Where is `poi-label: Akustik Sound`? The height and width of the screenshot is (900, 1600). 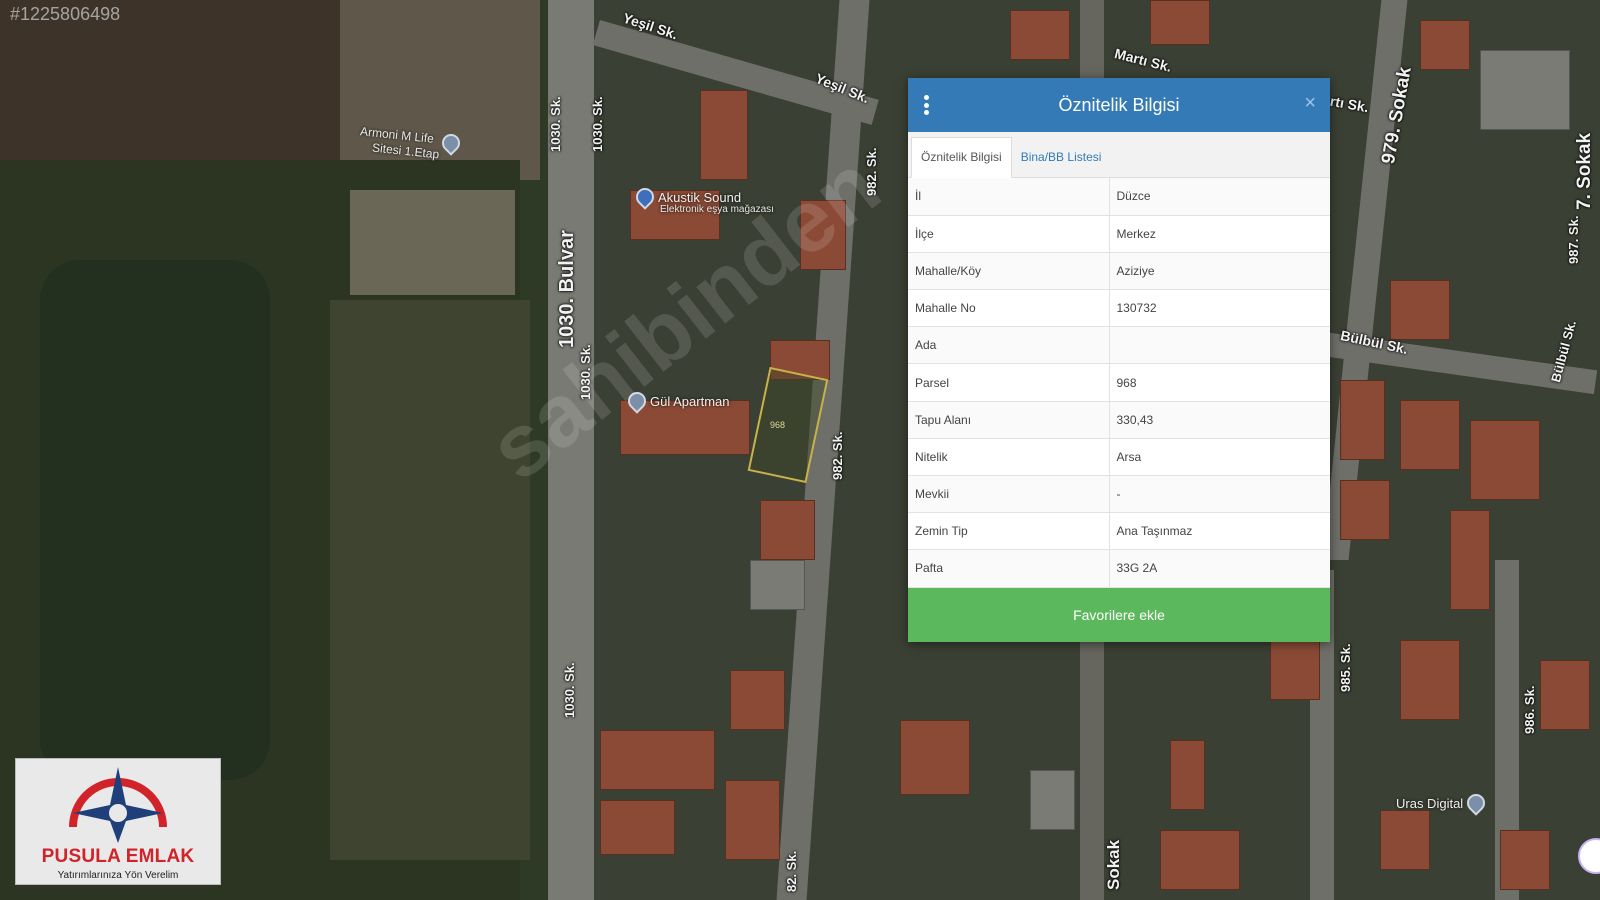 poi-label: Akustik Sound is located at coordinates (700, 197).